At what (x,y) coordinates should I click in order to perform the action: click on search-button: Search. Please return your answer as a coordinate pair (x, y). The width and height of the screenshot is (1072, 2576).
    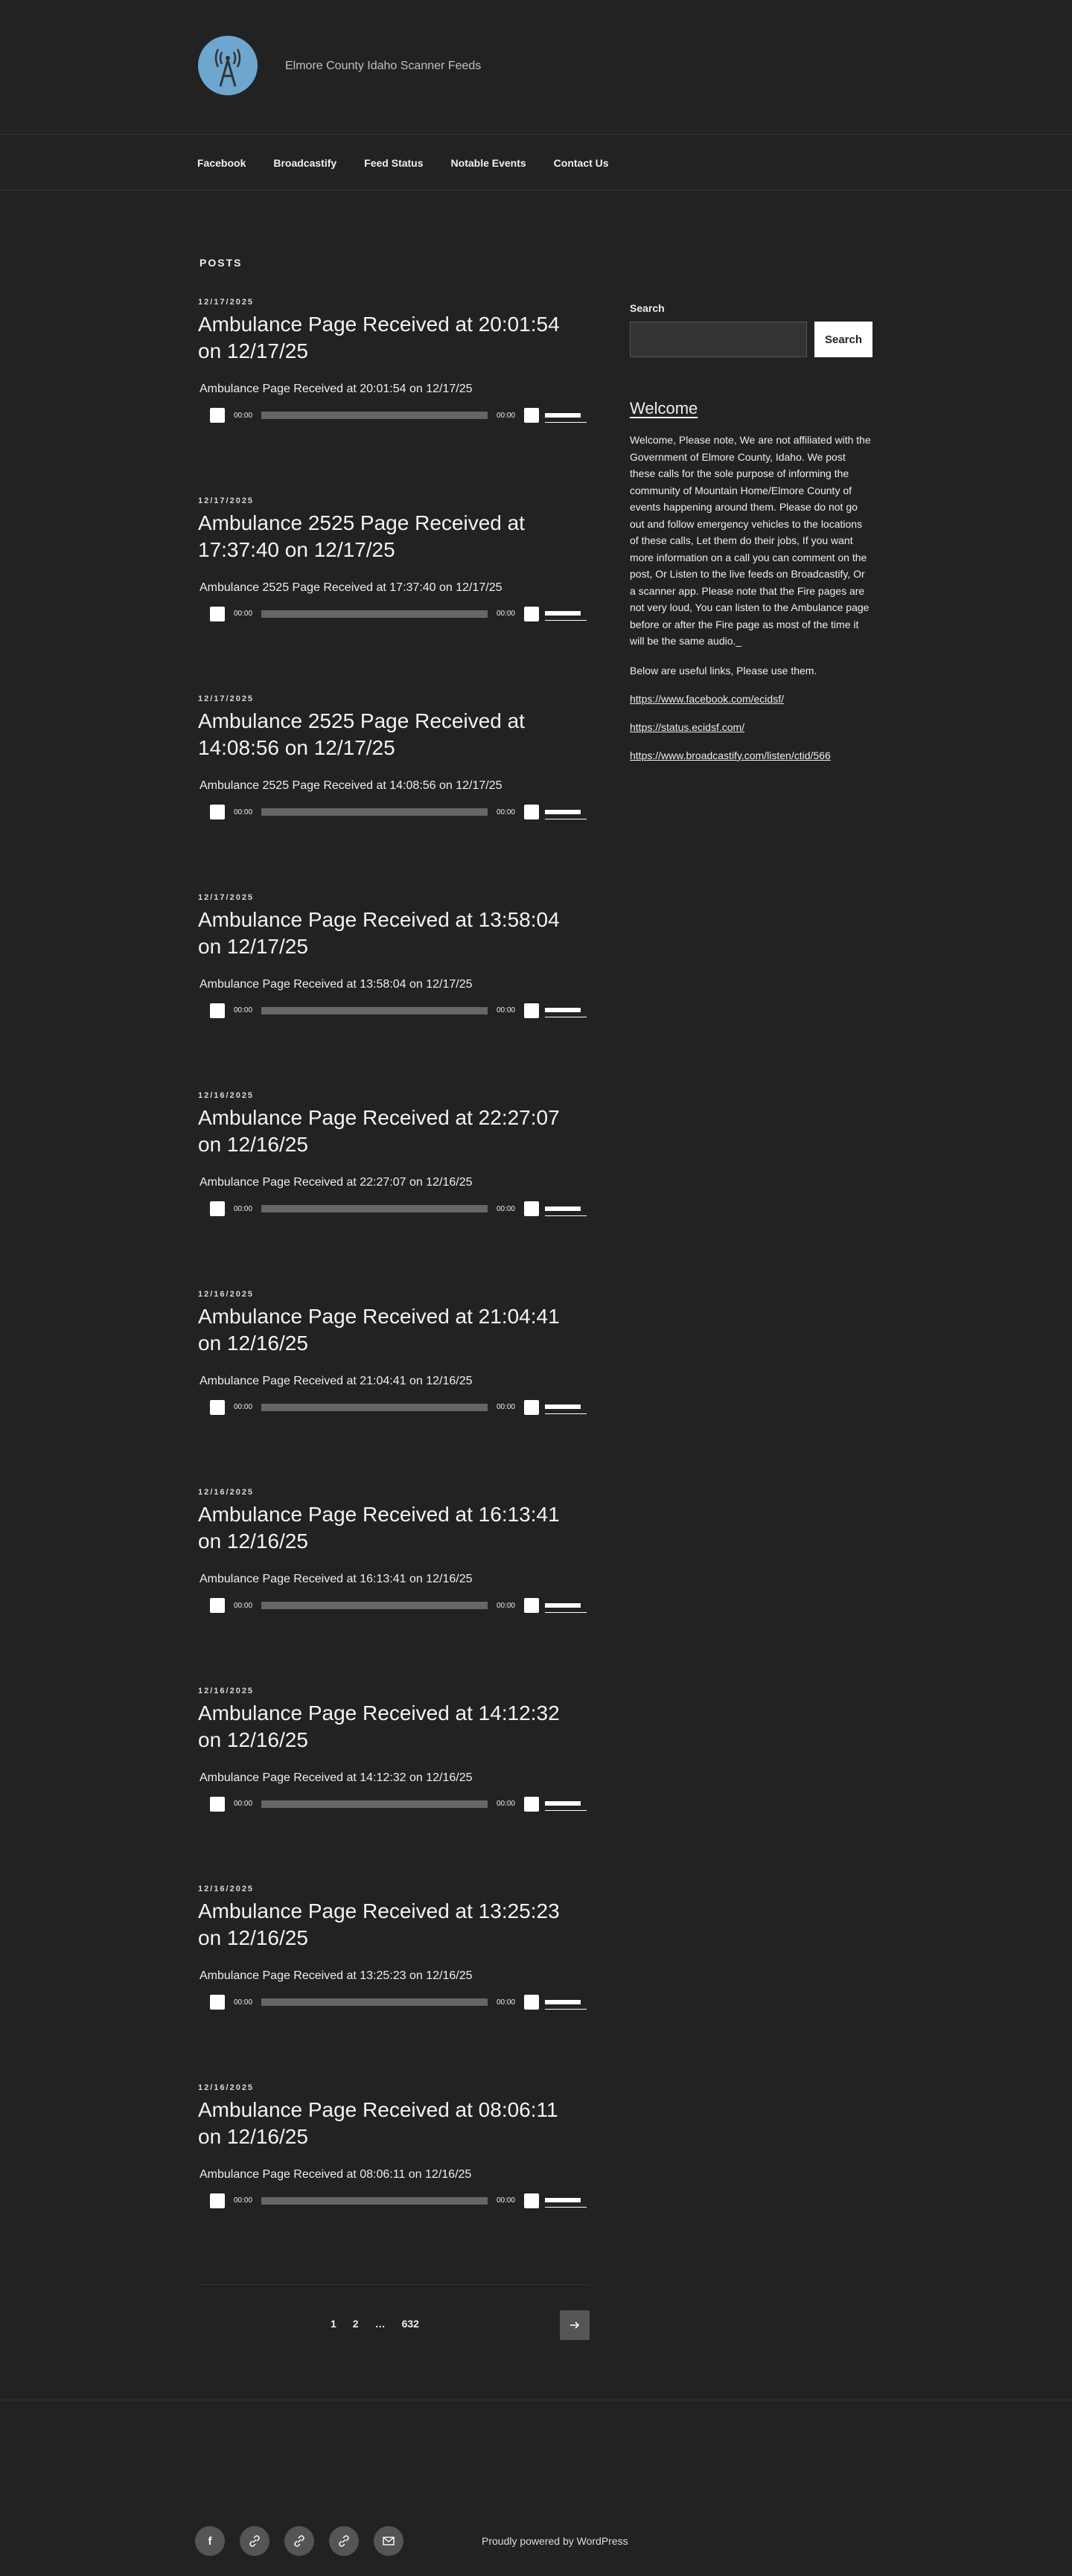
    Looking at the image, I should click on (843, 339).